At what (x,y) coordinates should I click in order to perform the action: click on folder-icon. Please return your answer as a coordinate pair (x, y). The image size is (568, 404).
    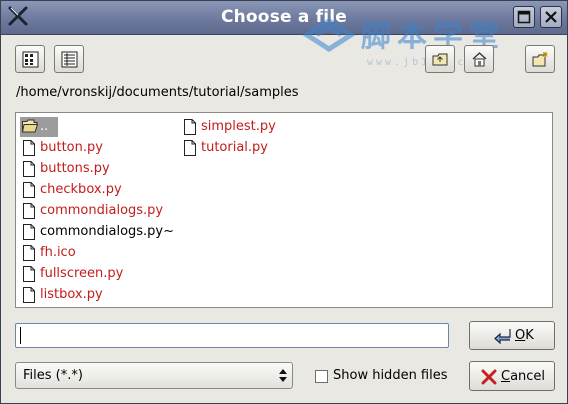
    Looking at the image, I should click on (30, 128).